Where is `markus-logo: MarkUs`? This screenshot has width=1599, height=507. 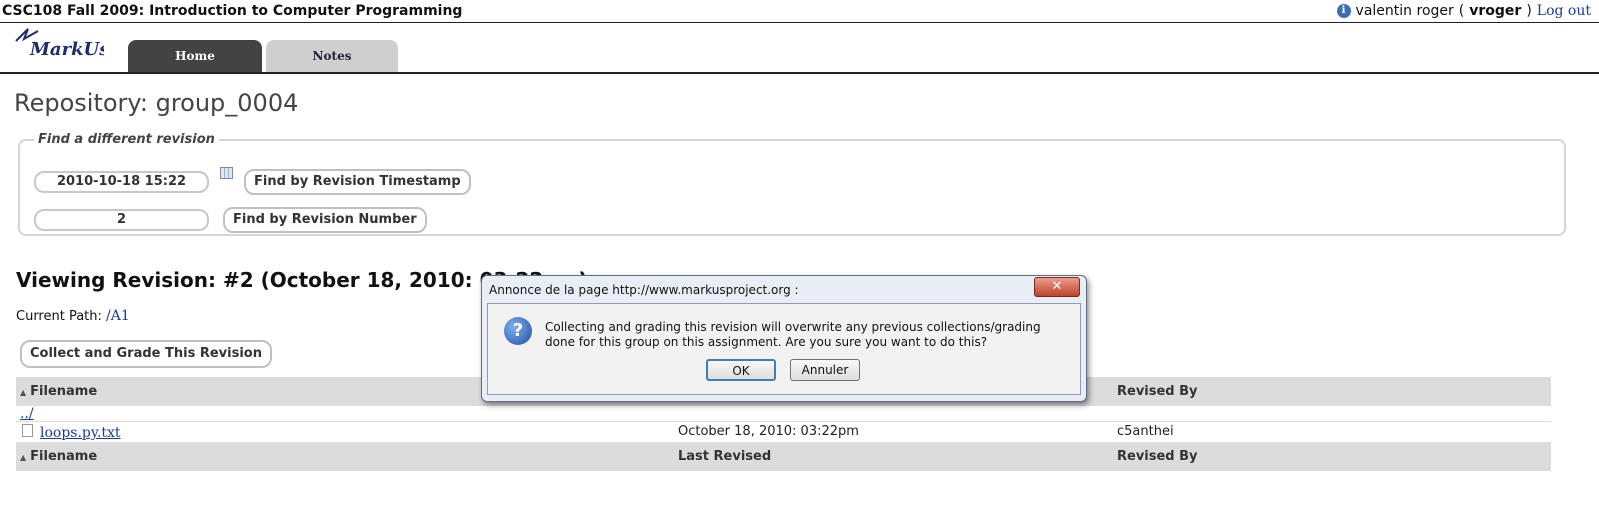
markus-logo: MarkUs is located at coordinates (59, 47).